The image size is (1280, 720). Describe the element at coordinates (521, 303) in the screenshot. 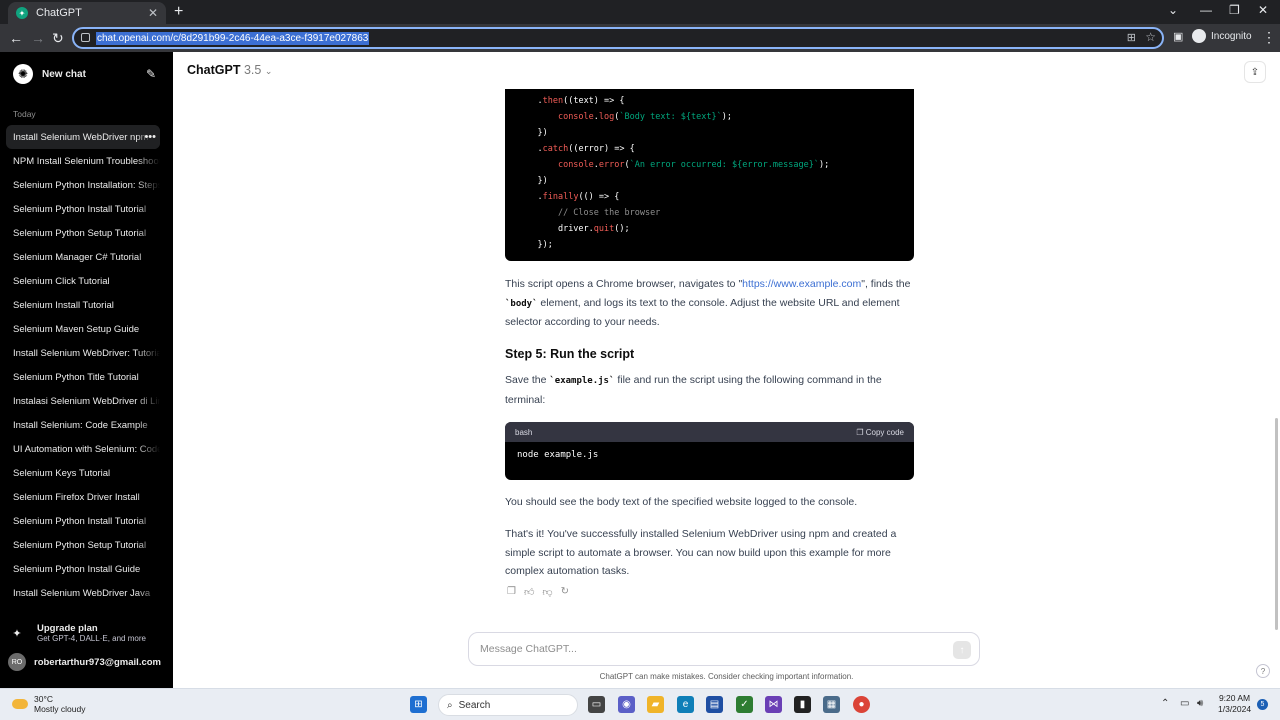

I see `inline-code: `body`` at that location.